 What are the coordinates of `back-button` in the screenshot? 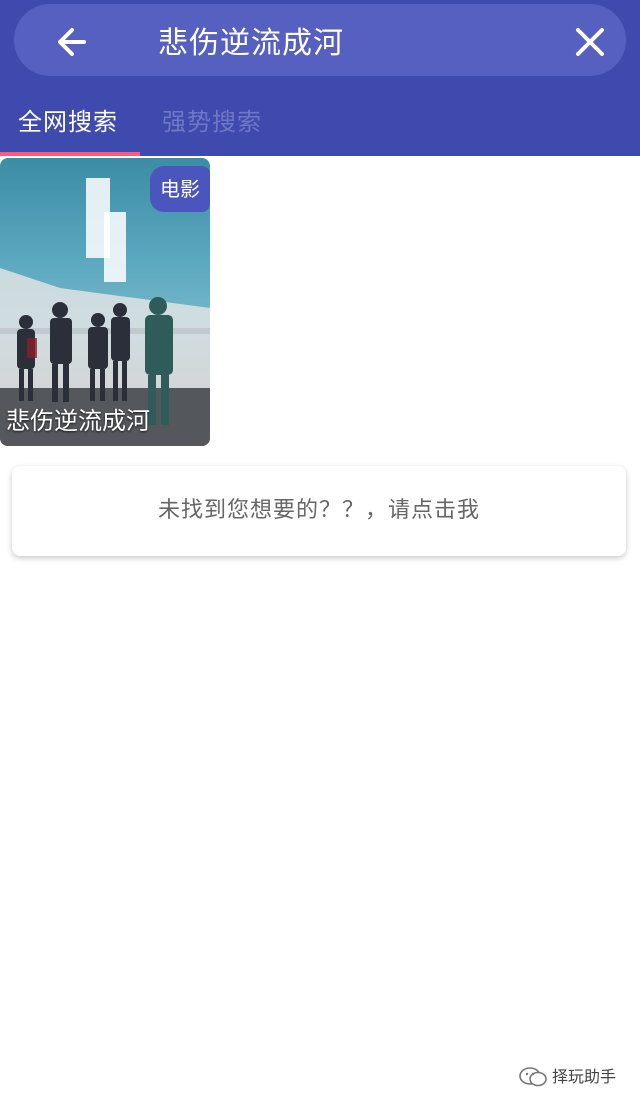 It's located at (72, 42).